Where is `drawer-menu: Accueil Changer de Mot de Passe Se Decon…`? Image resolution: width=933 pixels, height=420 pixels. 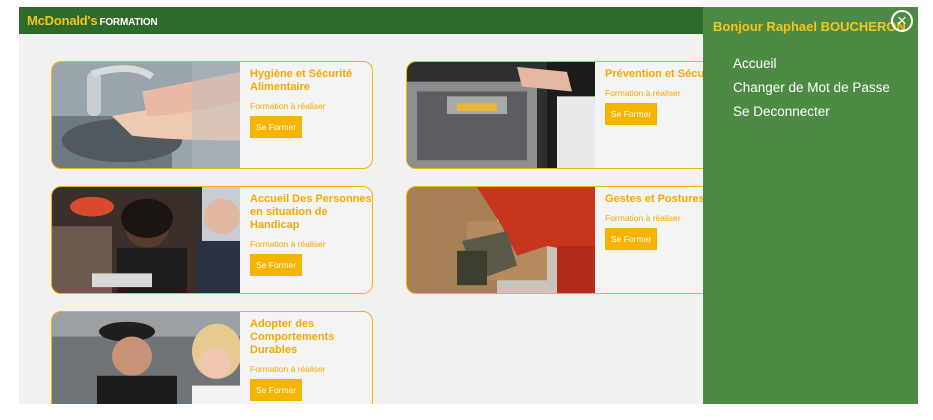
drawer-menu: Accueil Changer de Mot de Passe Se Decon… is located at coordinates (811, 92).